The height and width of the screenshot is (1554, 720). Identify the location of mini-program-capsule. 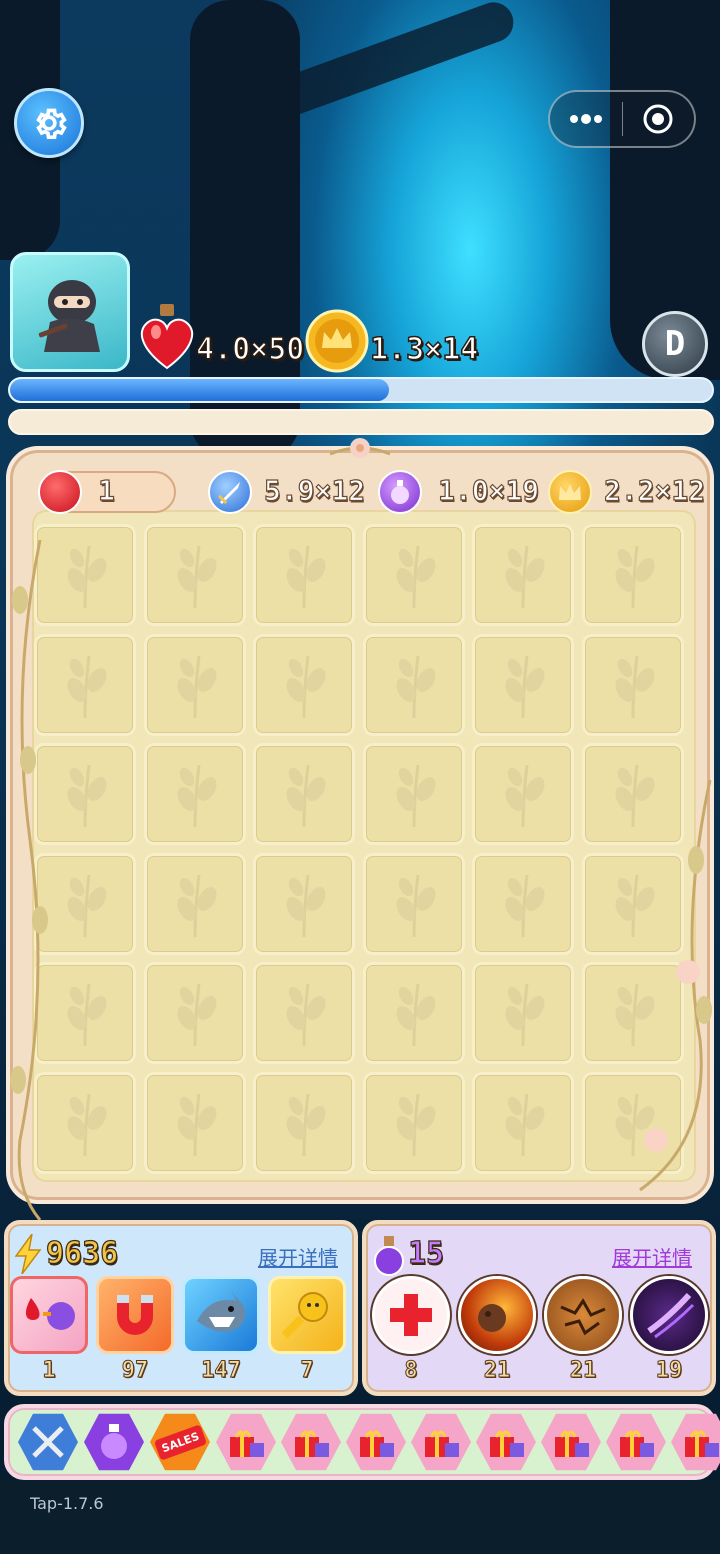
(622, 119).